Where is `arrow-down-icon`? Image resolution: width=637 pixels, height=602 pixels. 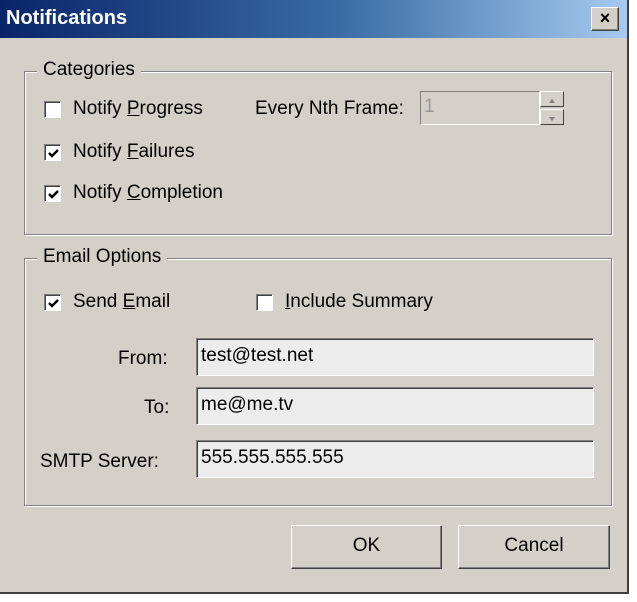
arrow-down-icon is located at coordinates (552, 119).